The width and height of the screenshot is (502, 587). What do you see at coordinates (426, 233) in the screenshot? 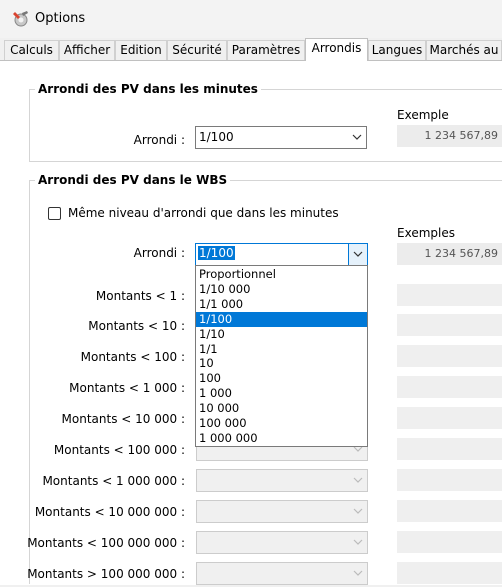
I see `examples-header: Exemples` at bounding box center [426, 233].